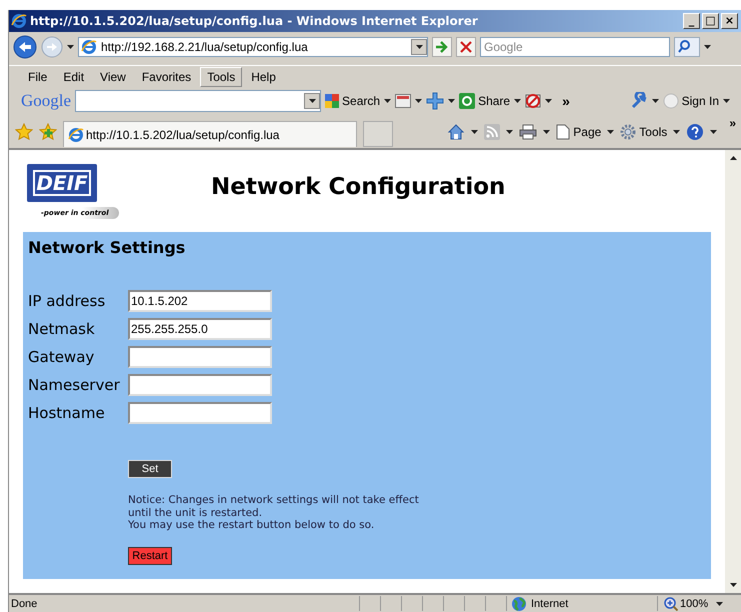  Describe the element at coordinates (710, 21) in the screenshot. I see `maximize-button: □` at that location.